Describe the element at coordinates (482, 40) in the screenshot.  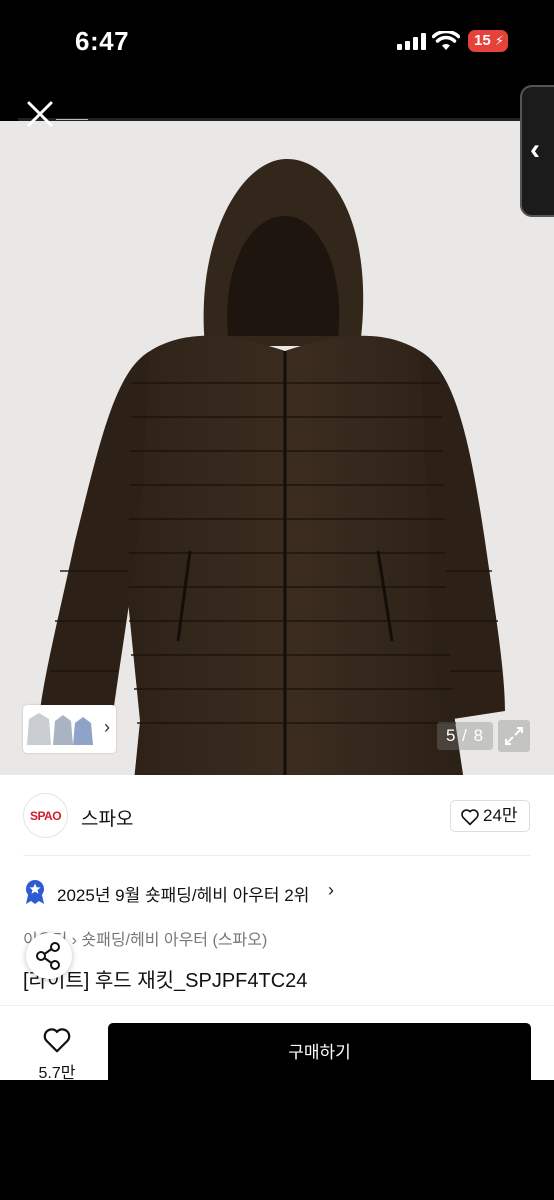
I see `battery-level: 15` at that location.